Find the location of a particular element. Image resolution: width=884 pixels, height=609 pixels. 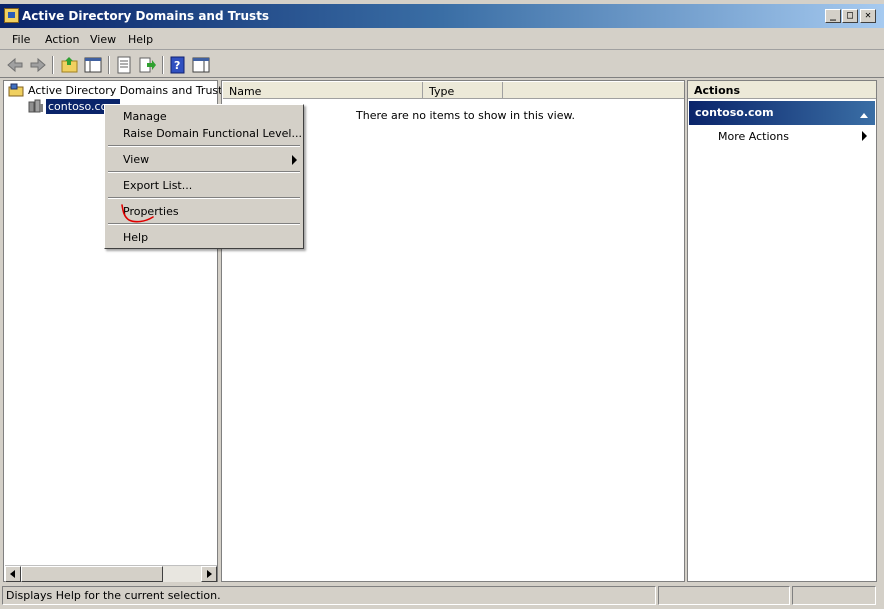

status-text: Displays Help for the current selection. is located at coordinates (329, 595).